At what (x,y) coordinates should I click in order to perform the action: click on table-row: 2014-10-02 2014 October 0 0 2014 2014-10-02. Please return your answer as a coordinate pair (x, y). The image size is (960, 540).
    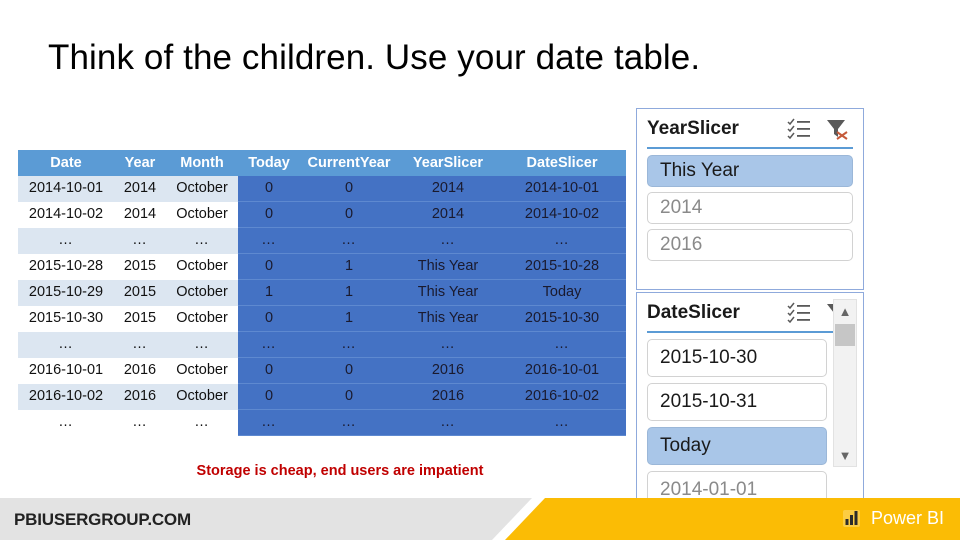
    Looking at the image, I should click on (322, 214).